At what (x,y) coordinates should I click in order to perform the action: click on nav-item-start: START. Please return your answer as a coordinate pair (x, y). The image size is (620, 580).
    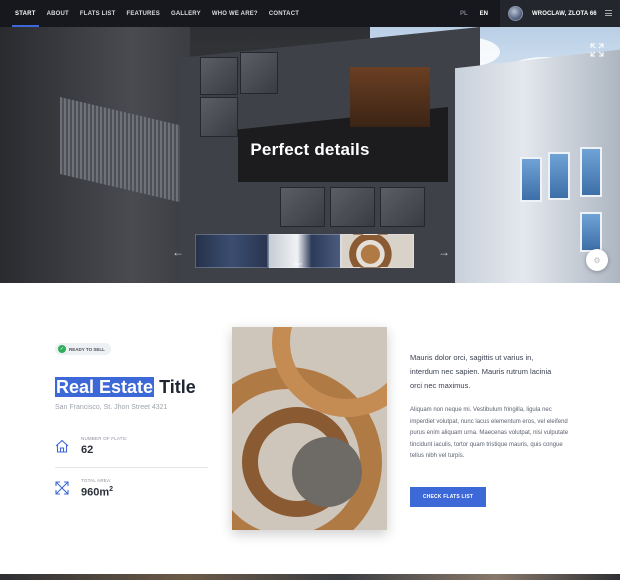
    Looking at the image, I should click on (25, 13).